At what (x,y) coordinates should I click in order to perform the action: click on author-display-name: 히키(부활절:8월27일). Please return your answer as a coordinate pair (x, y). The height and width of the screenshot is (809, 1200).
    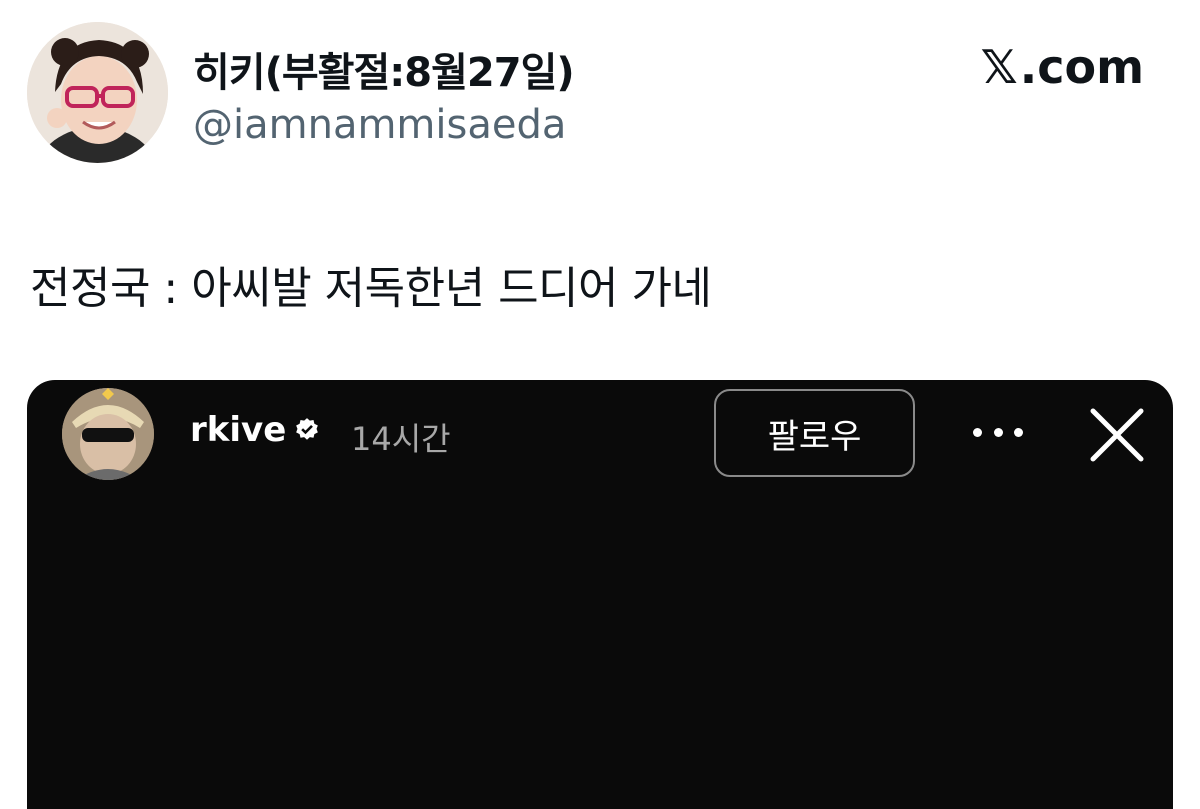
    Looking at the image, I should click on (384, 69).